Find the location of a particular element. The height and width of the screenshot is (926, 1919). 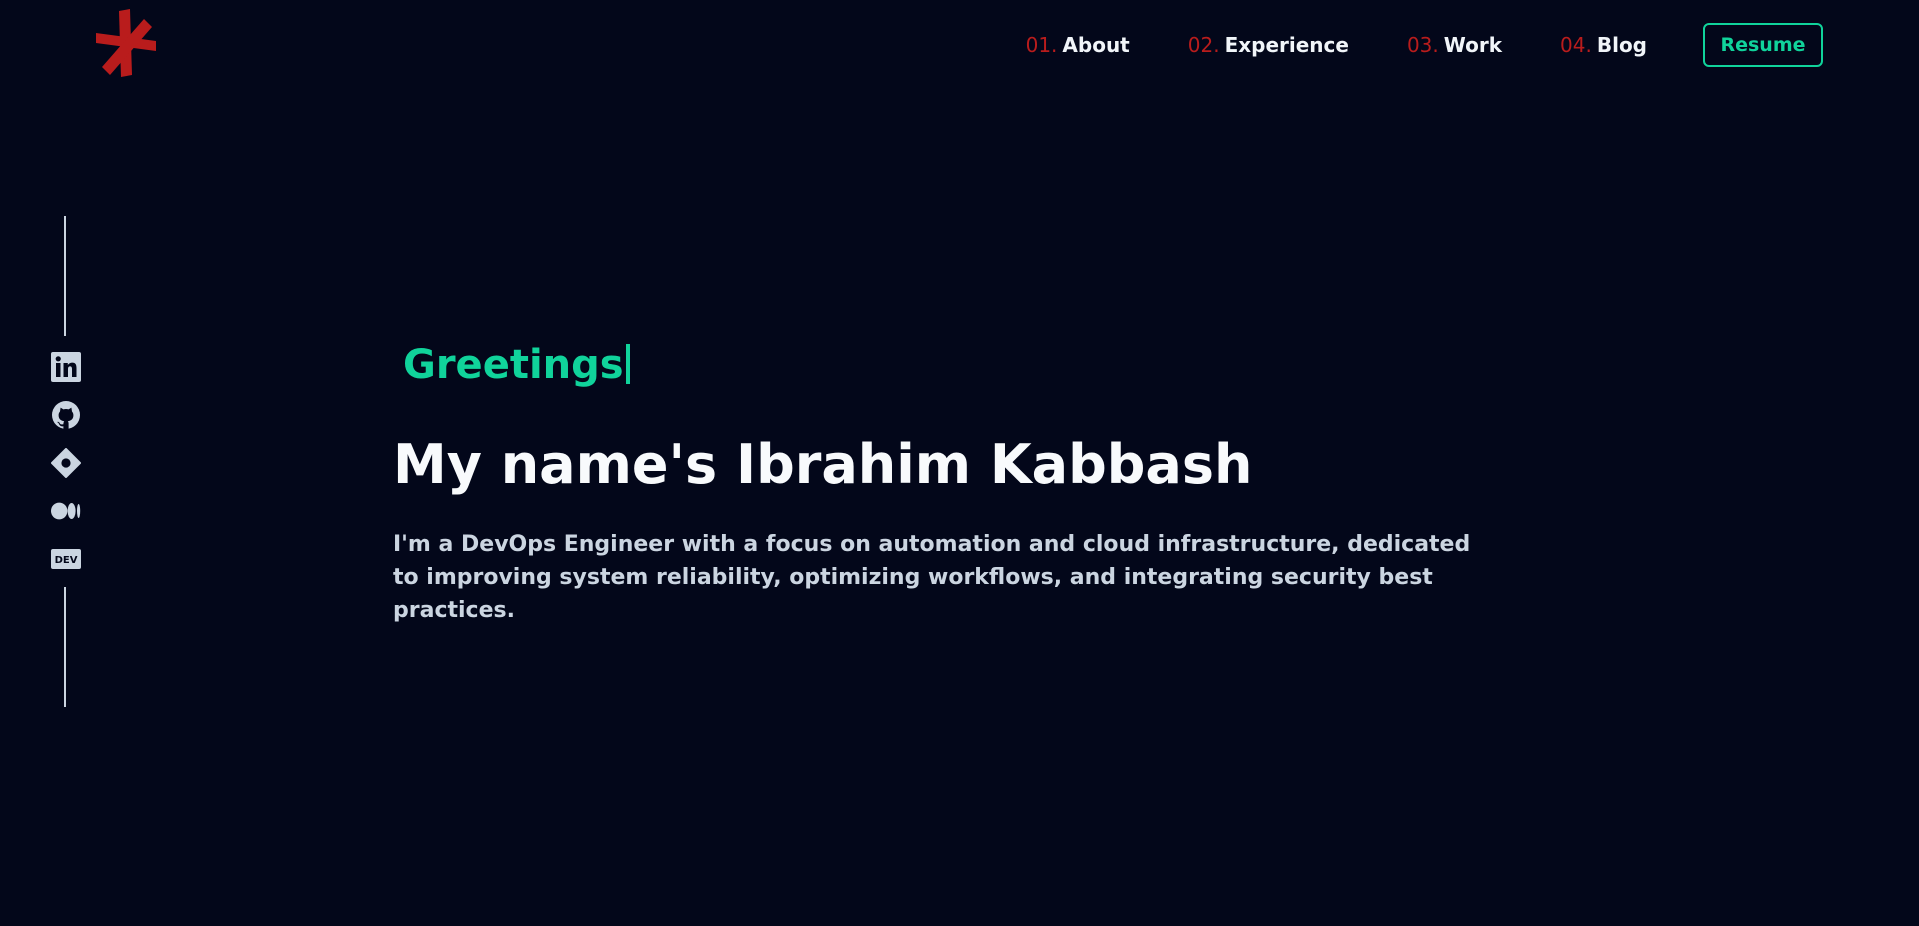

greeting-text: Greetings is located at coordinates (513, 365).